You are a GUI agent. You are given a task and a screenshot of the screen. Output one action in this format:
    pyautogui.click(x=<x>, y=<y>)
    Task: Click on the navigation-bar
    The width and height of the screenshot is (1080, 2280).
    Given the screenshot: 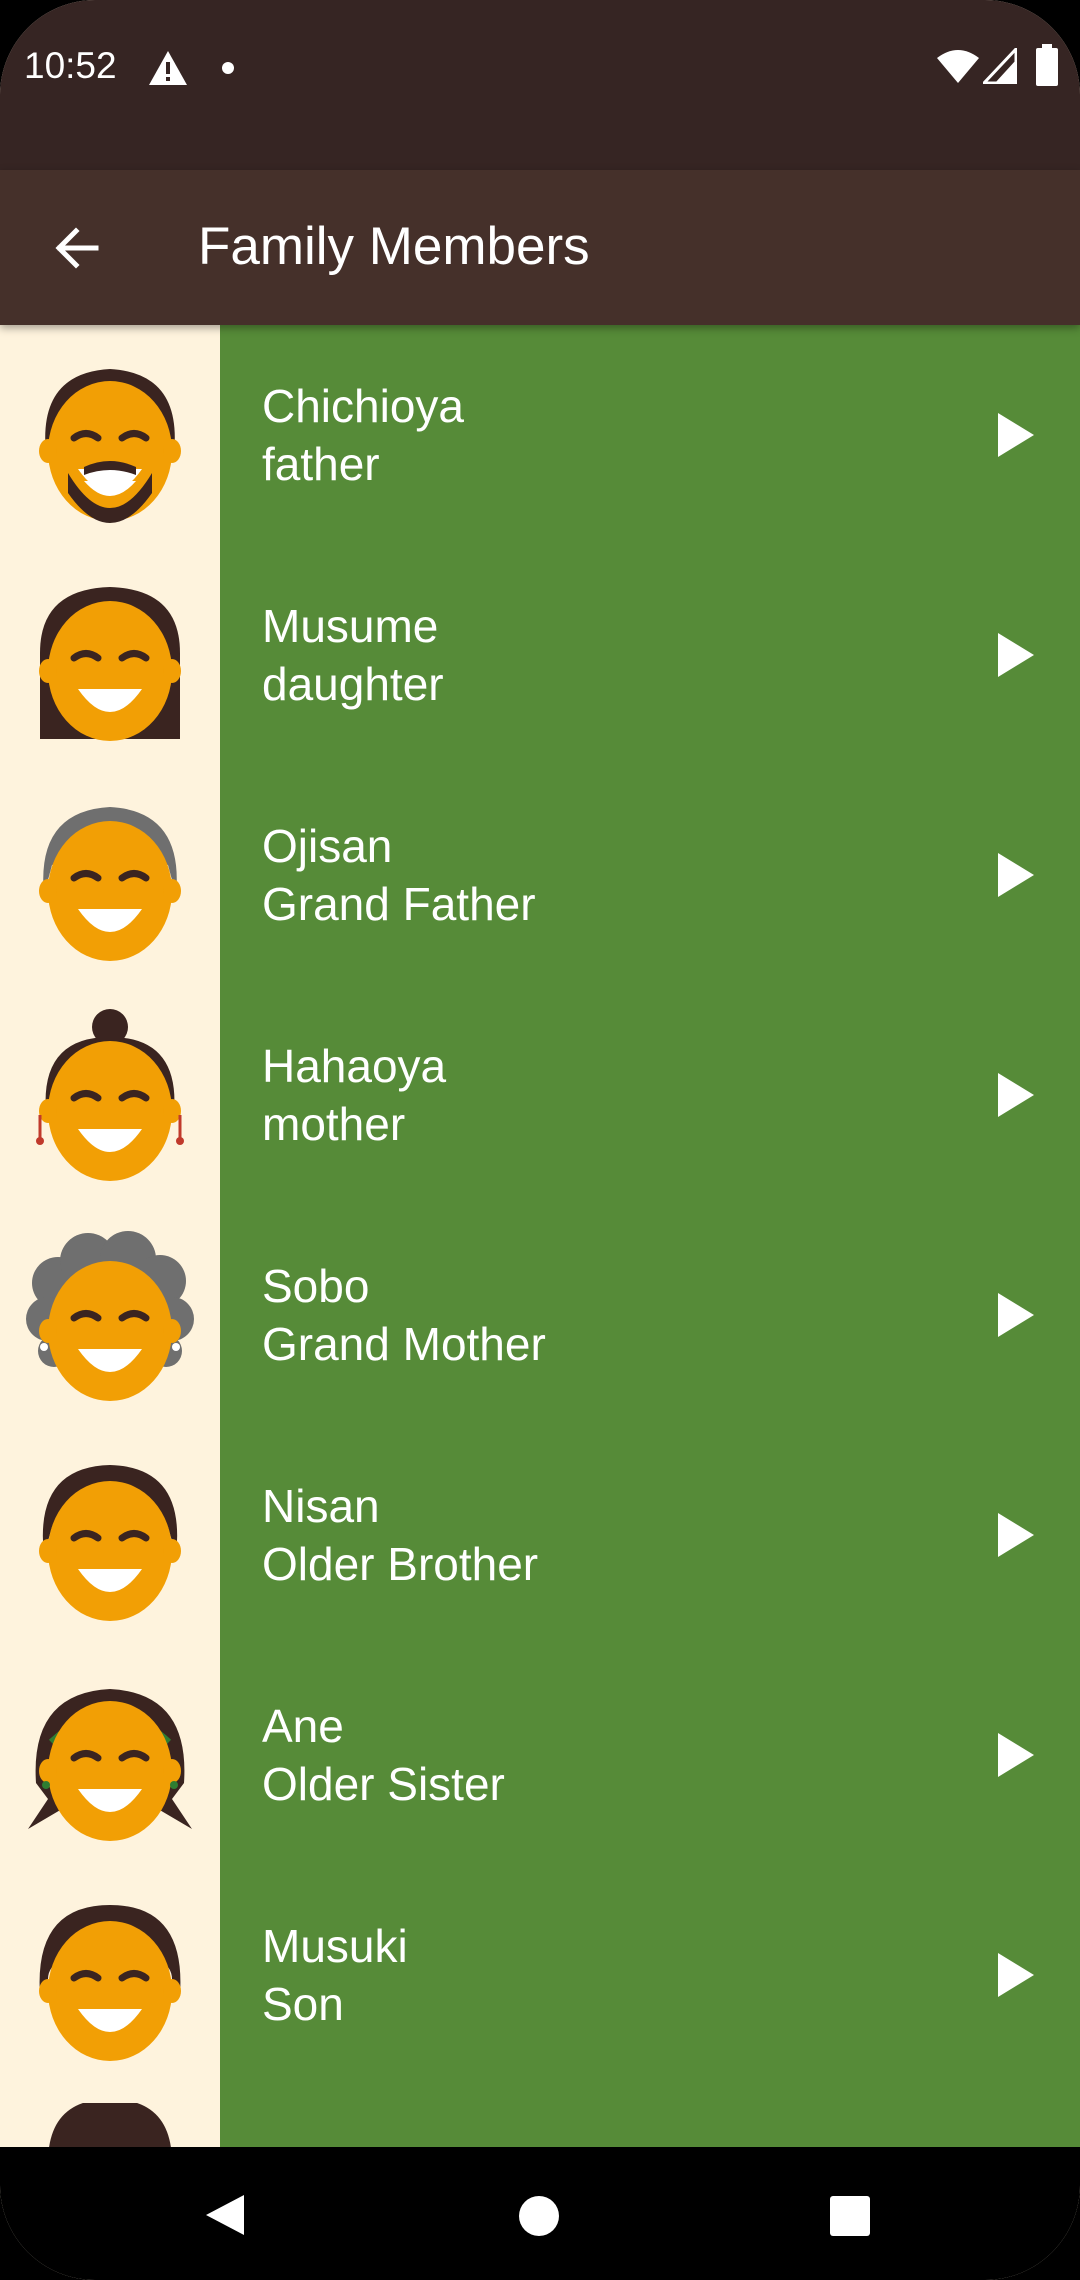 What is the action you would take?
    pyautogui.click(x=540, y=2213)
    